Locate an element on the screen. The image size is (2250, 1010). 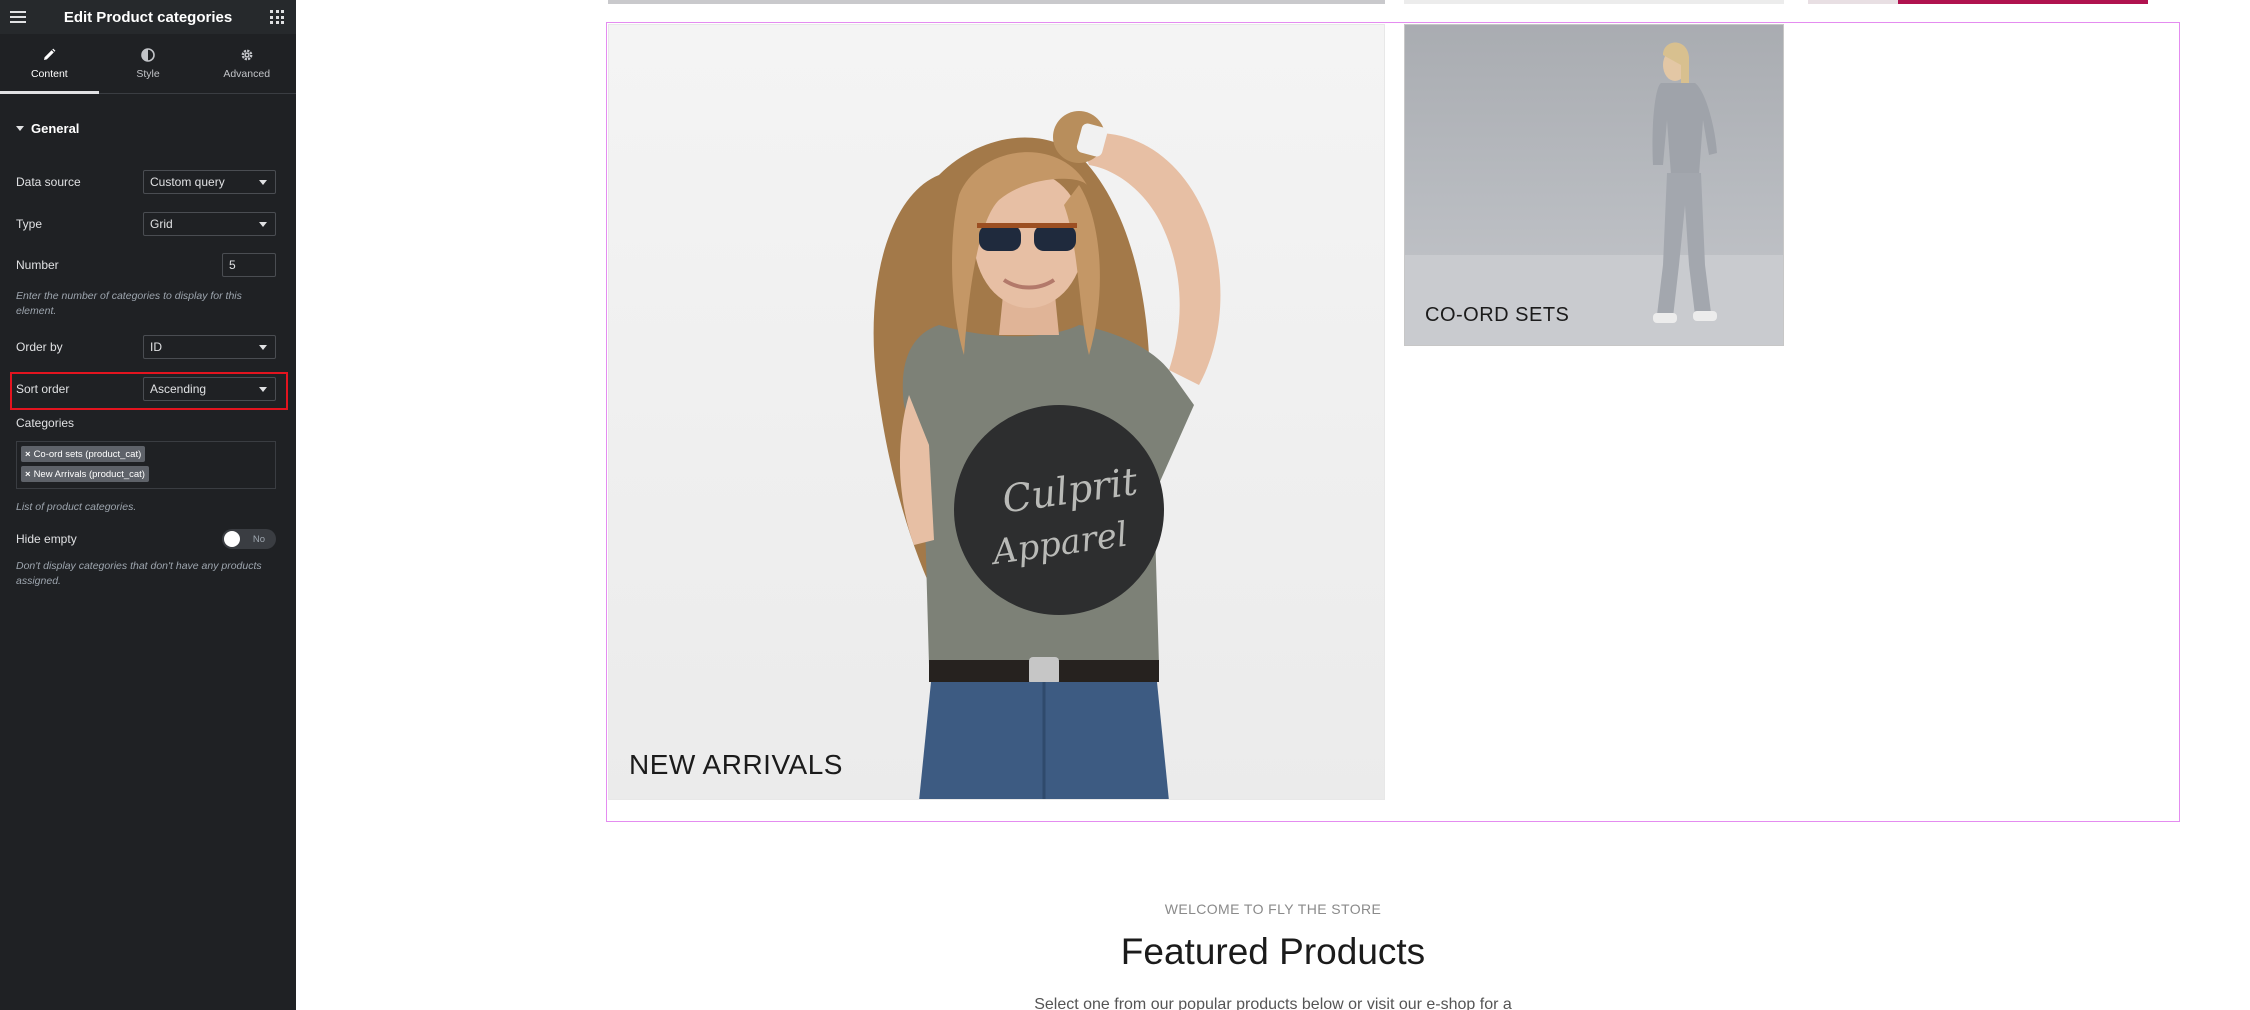
data-source-value: Custom query is located at coordinates (187, 182).